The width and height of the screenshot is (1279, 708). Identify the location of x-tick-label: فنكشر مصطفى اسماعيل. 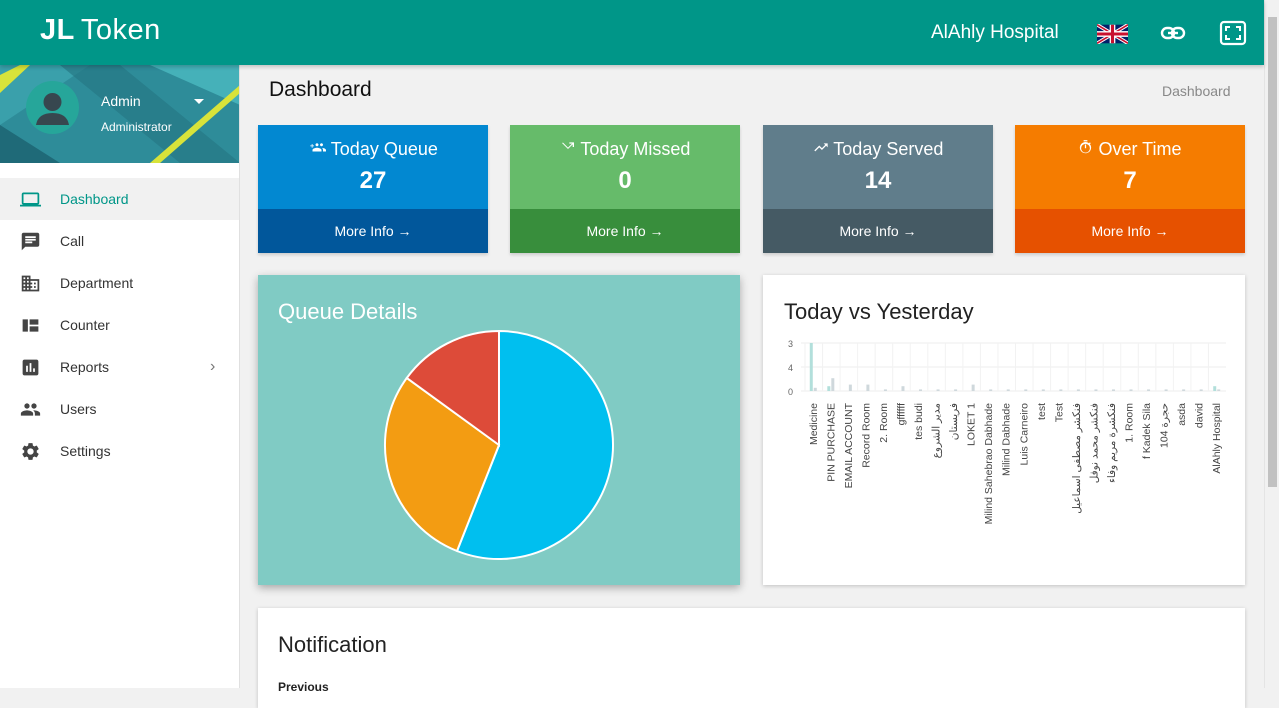
(1077, 458).